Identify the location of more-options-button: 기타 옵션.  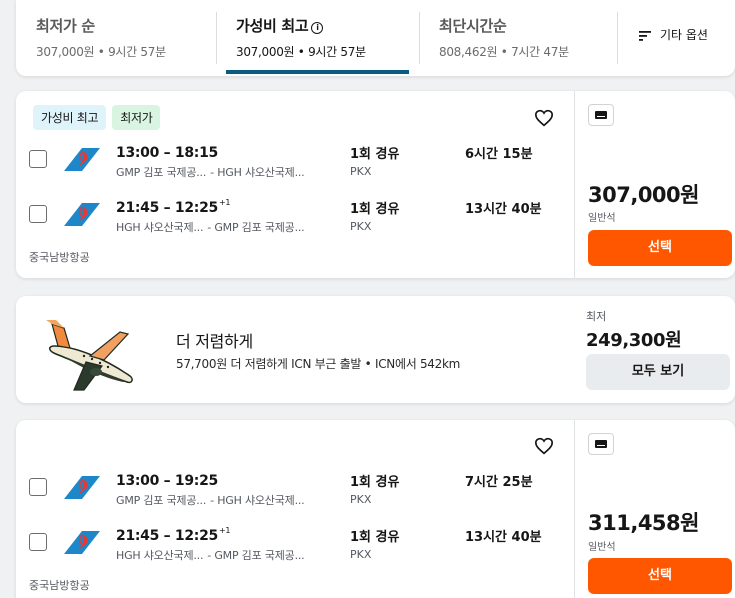
(673, 36).